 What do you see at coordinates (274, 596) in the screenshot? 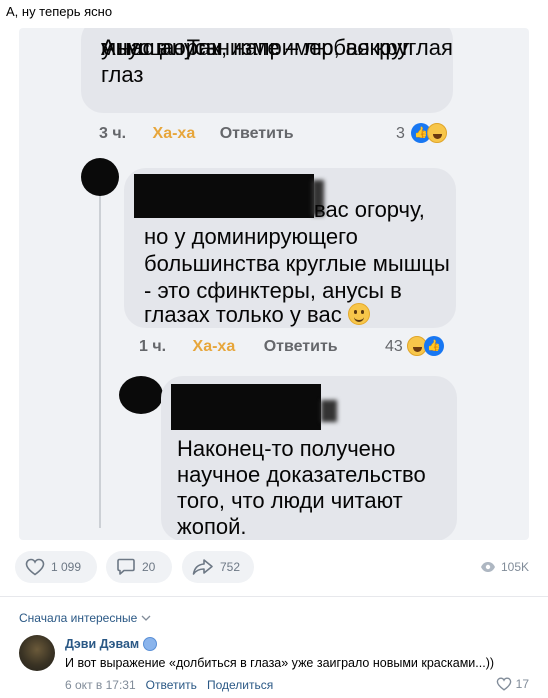
I see `divider` at bounding box center [274, 596].